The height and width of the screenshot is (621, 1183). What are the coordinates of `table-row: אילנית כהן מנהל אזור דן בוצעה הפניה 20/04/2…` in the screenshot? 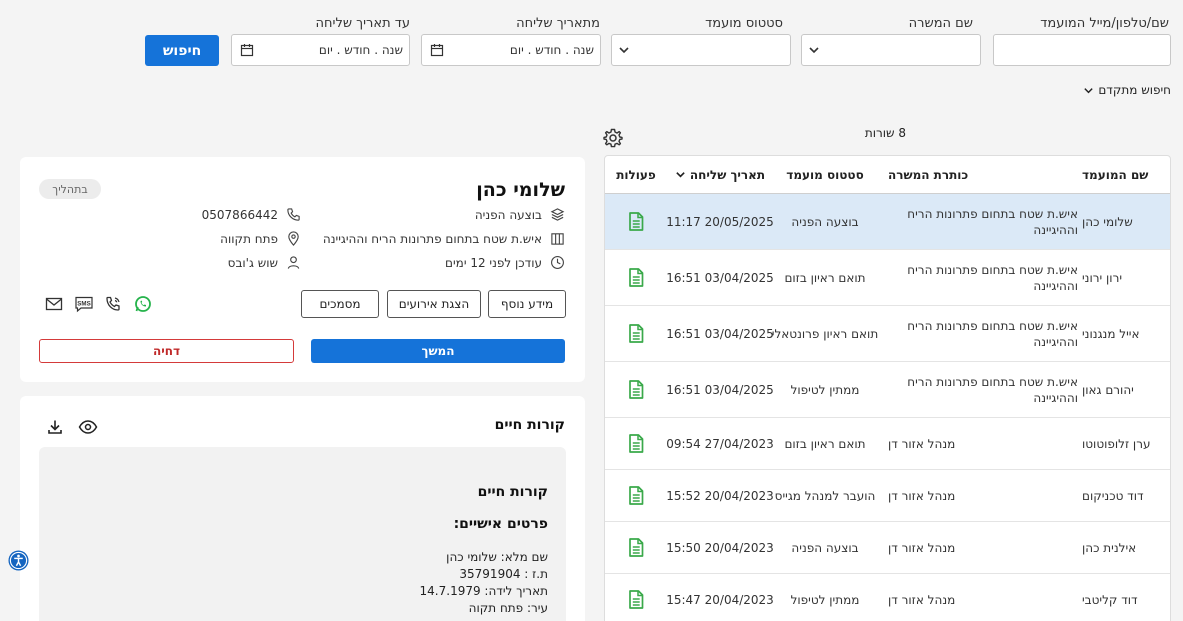 It's located at (887, 548).